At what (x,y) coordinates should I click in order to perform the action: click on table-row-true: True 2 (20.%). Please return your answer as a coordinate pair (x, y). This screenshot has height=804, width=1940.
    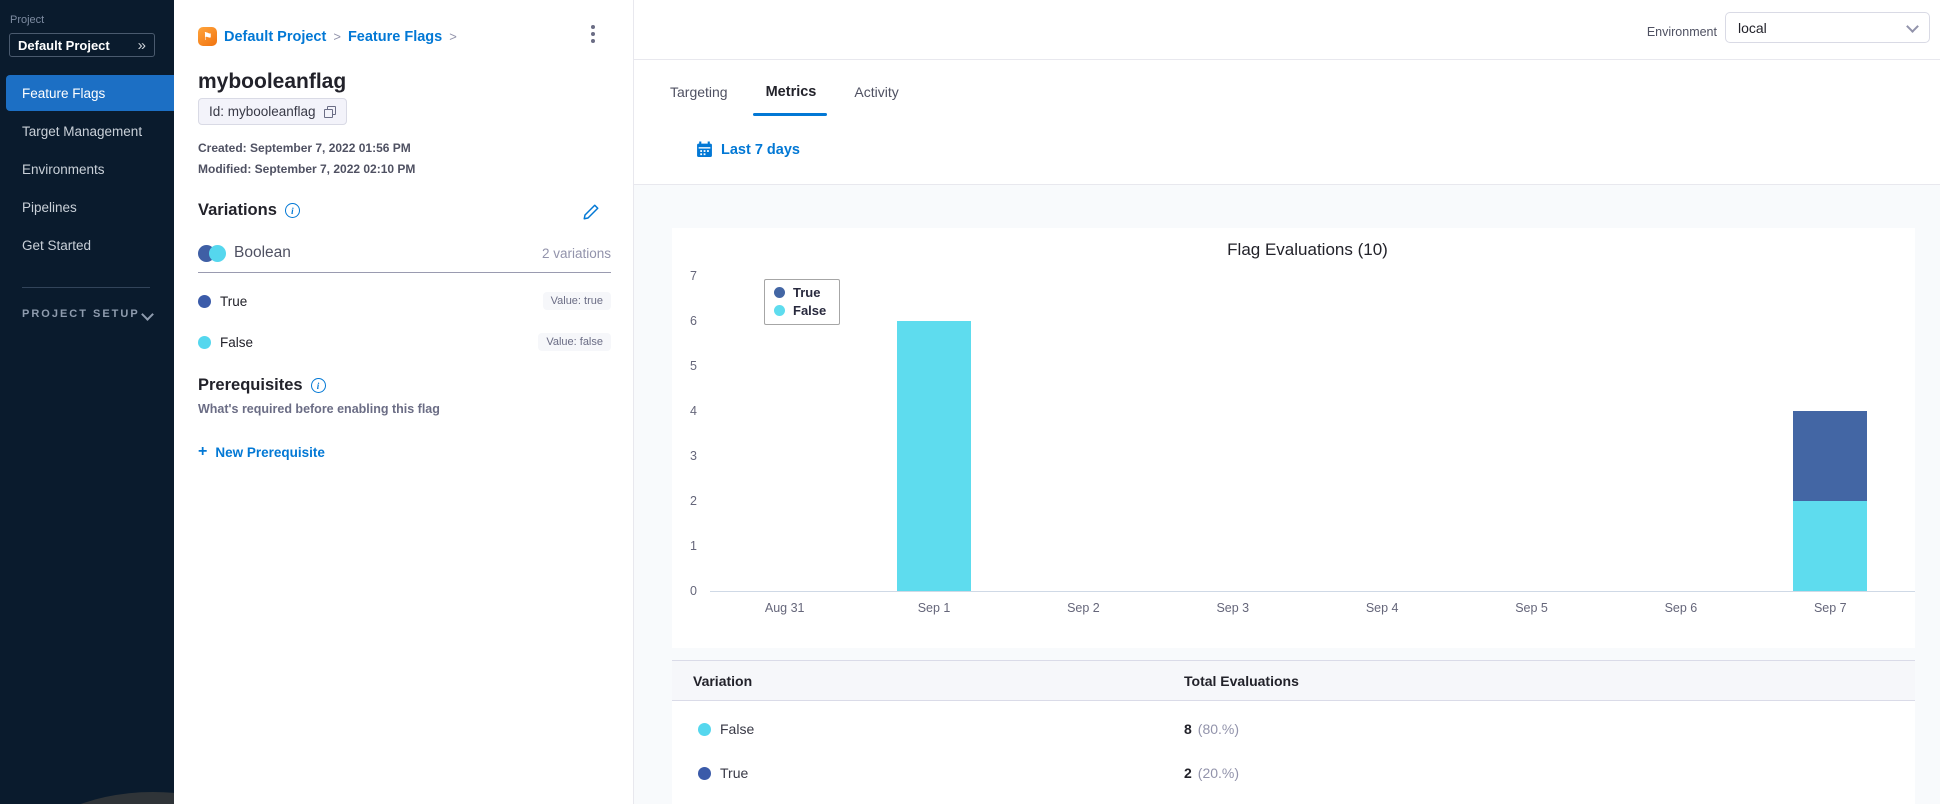
    Looking at the image, I should click on (1293, 773).